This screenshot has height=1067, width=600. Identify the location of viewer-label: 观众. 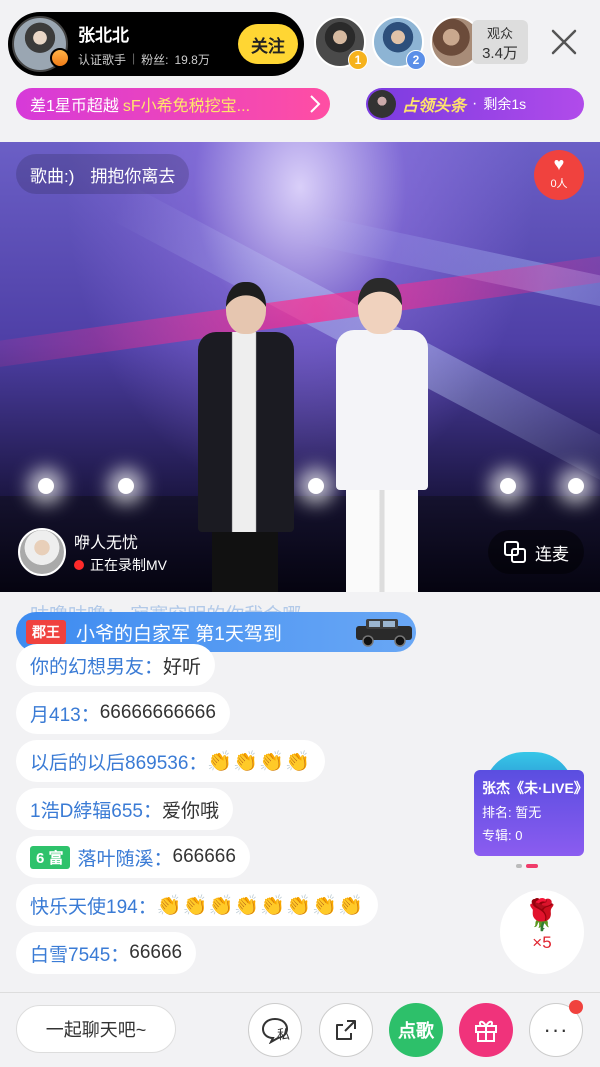
(499, 33).